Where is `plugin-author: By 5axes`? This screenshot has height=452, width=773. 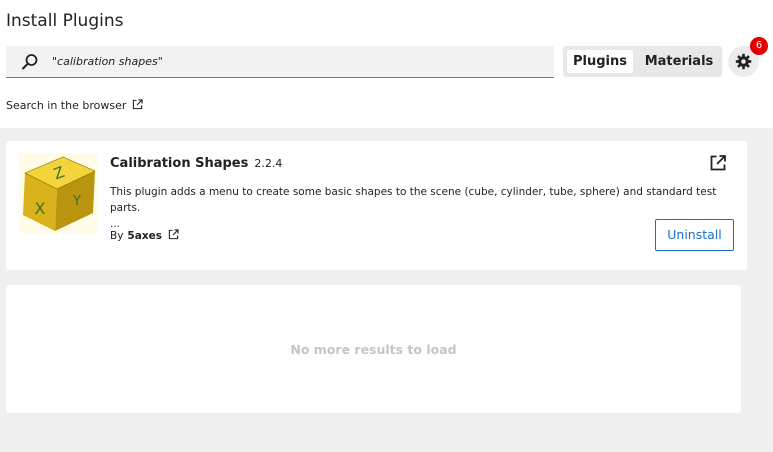 plugin-author: By 5axes is located at coordinates (144, 235).